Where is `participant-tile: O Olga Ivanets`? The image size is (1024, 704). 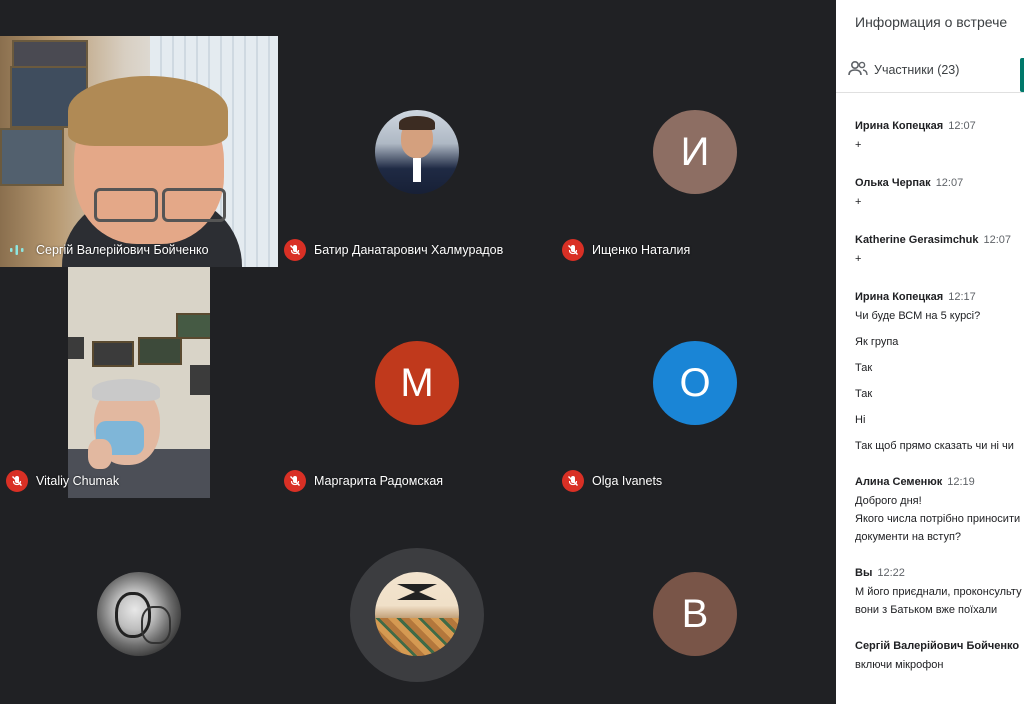
participant-tile: O Olga Ivanets is located at coordinates (695, 382).